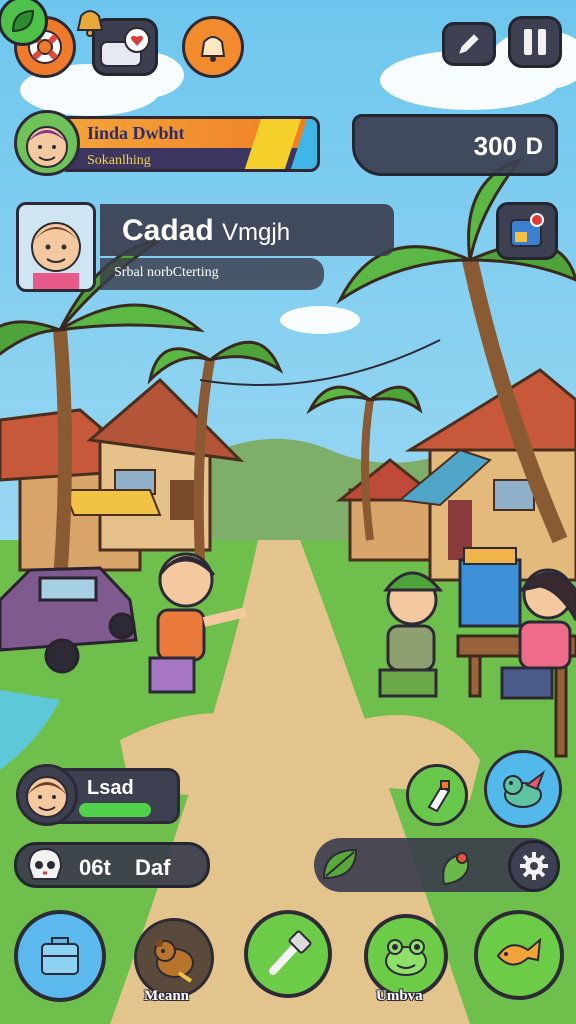 The height and width of the screenshot is (1024, 576). I want to click on lead-progress-bar, so click(115, 810).